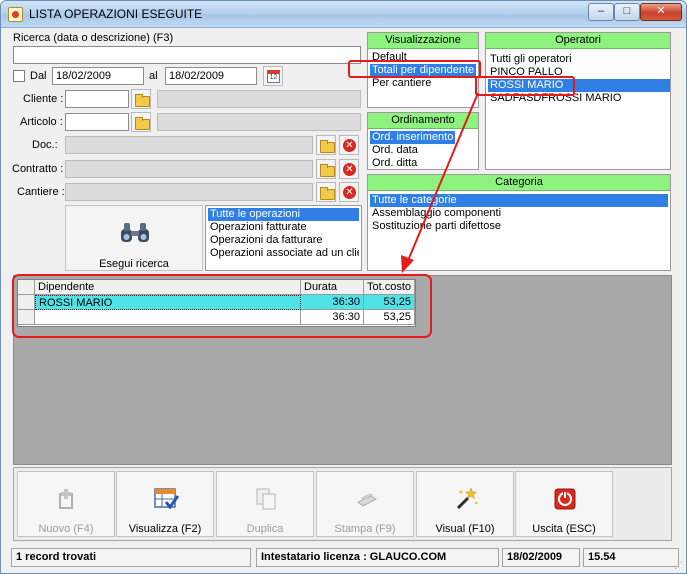 The width and height of the screenshot is (687, 574). Describe the element at coordinates (564, 529) in the screenshot. I see `uscita-label: Uscita (ESC)` at that location.